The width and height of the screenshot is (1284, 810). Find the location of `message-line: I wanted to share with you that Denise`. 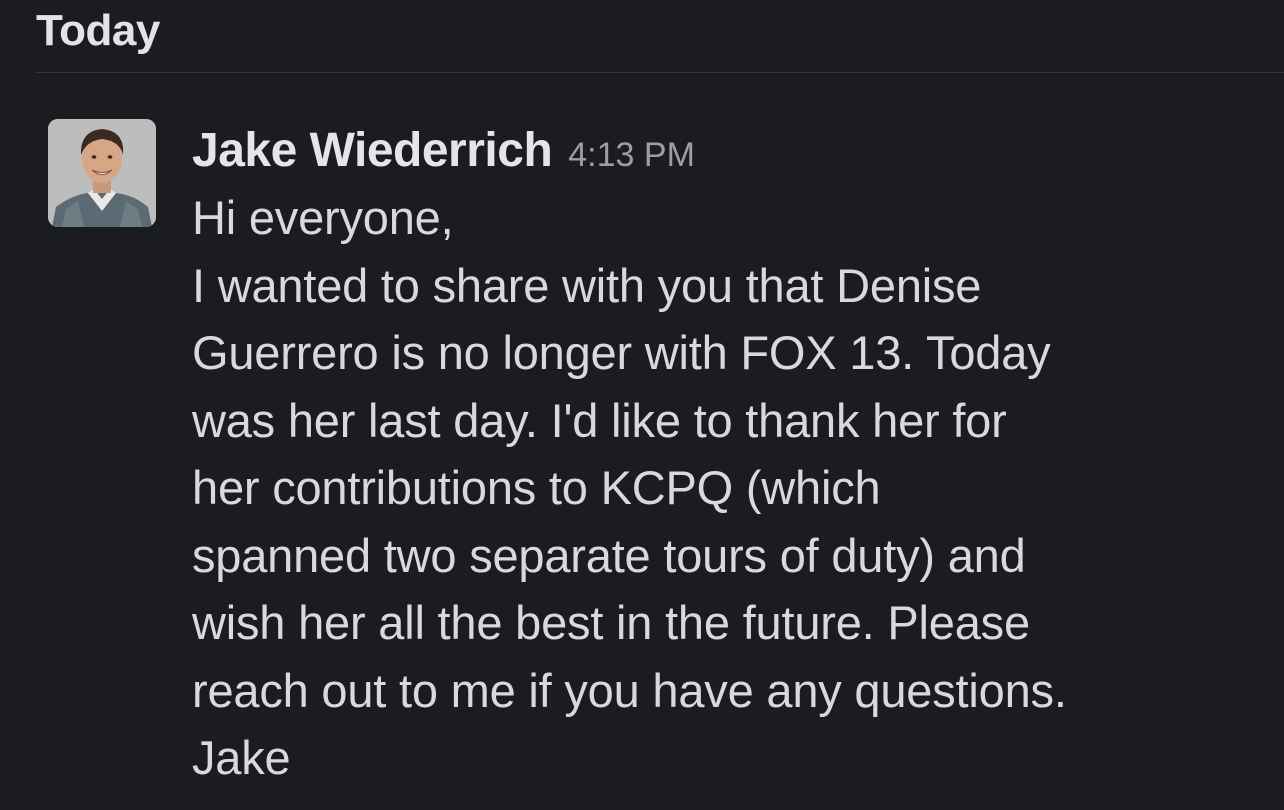

message-line: I wanted to share with you that Denise is located at coordinates (587, 285).